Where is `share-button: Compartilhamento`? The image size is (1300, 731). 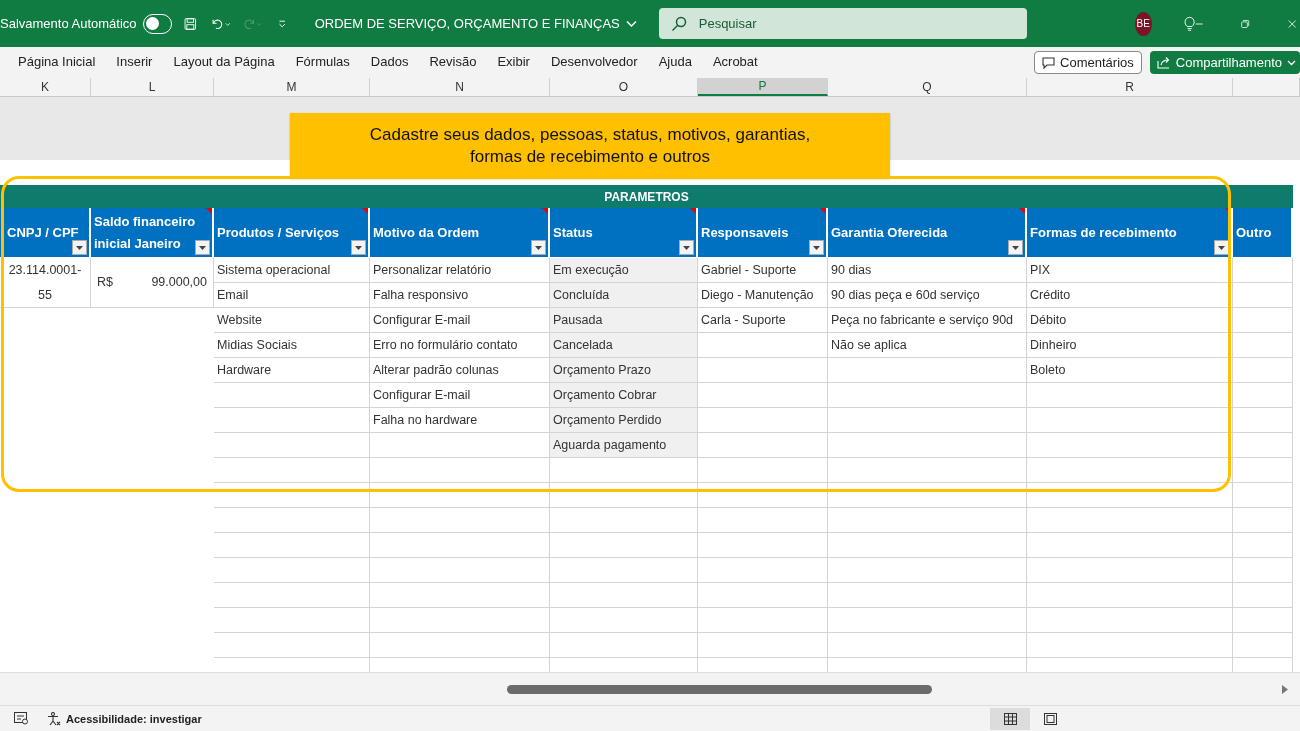 share-button: Compartilhamento is located at coordinates (1224, 62).